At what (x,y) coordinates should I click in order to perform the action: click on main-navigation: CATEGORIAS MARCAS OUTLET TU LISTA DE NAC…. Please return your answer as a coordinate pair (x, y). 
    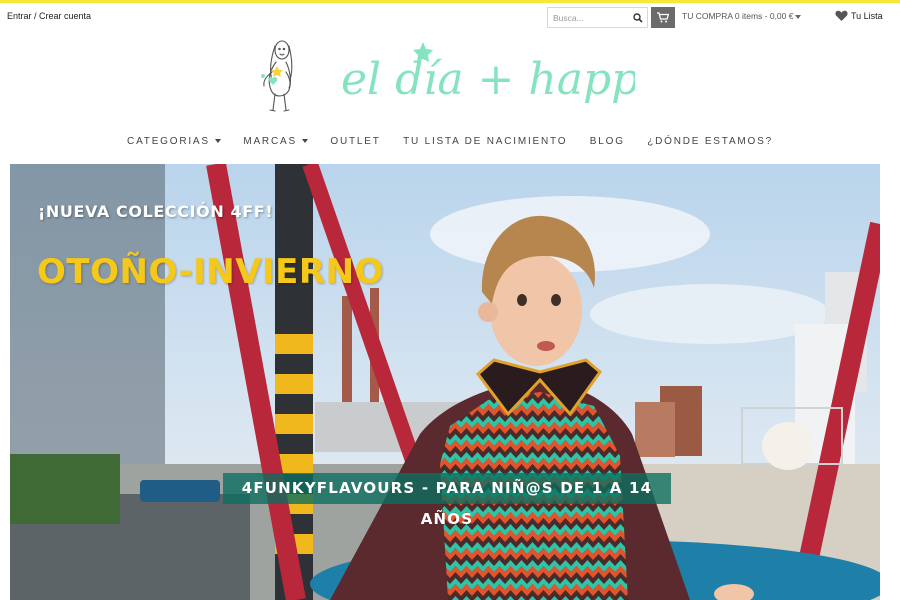
    Looking at the image, I should click on (450, 140).